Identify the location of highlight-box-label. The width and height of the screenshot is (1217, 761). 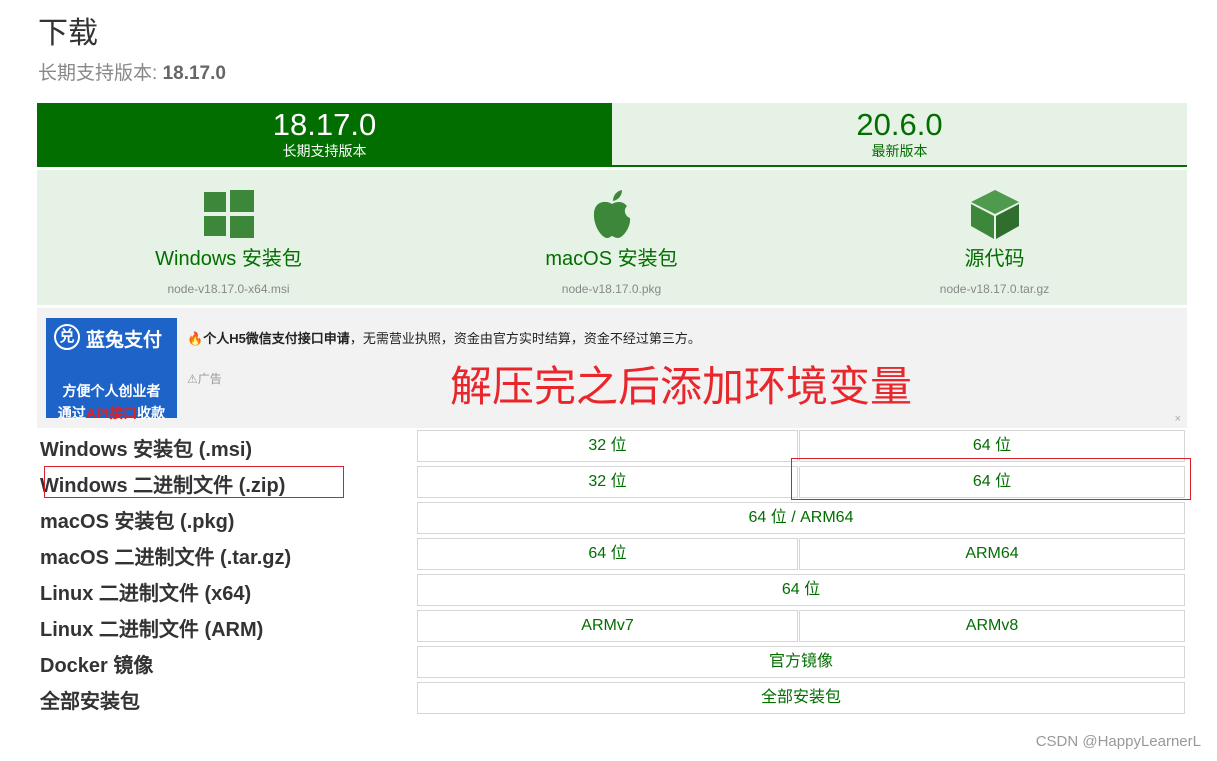
(194, 482).